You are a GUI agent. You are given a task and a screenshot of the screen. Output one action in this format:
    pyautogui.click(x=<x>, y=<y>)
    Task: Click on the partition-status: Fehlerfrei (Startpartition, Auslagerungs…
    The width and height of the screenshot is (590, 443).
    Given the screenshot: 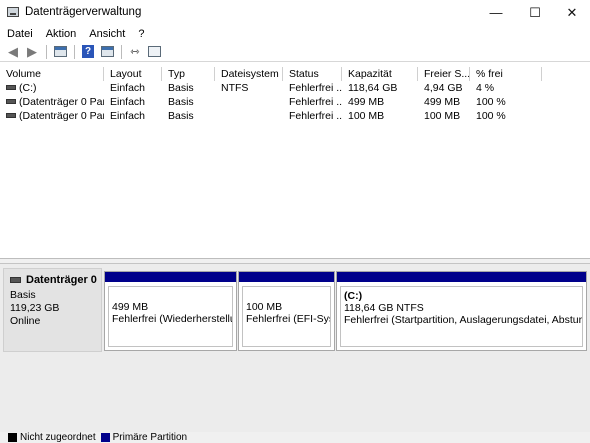 What is the action you would take?
    pyautogui.click(x=463, y=320)
    